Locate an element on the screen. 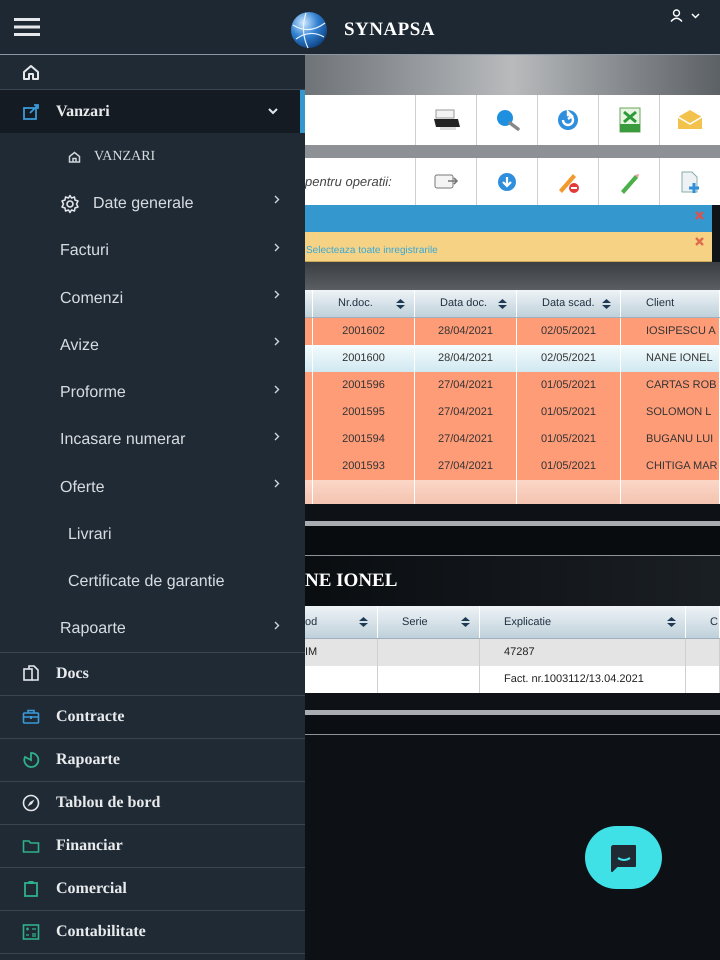 The image size is (720, 960). sidebar-item: Comercial is located at coordinates (152, 890).